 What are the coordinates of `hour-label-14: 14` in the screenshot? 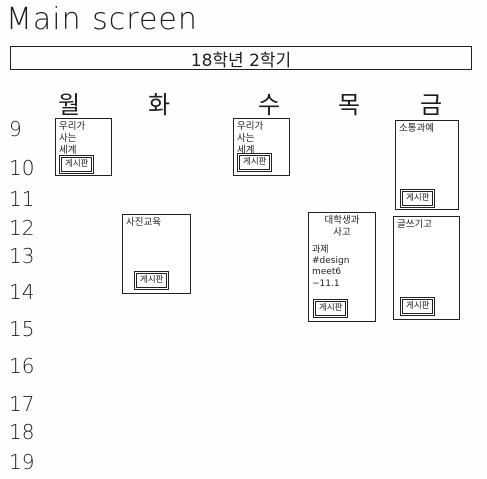 It's located at (22, 292).